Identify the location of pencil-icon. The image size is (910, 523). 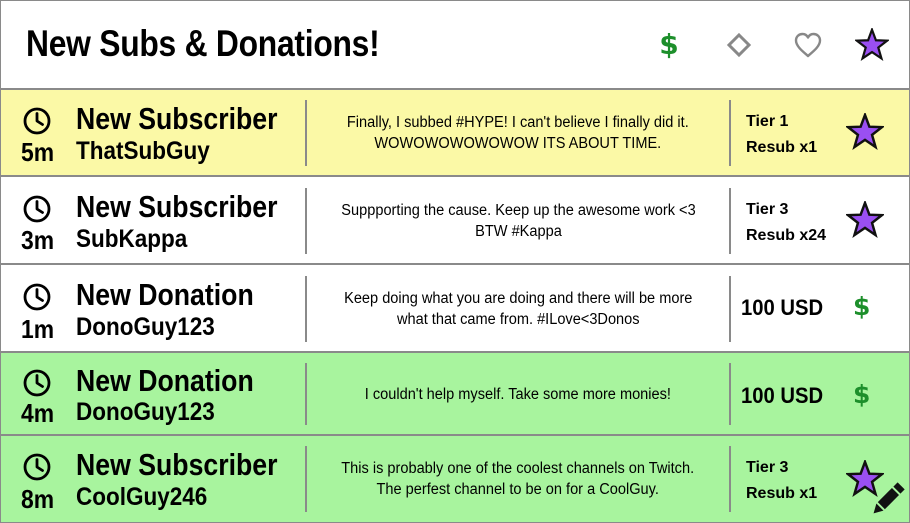
(887, 500).